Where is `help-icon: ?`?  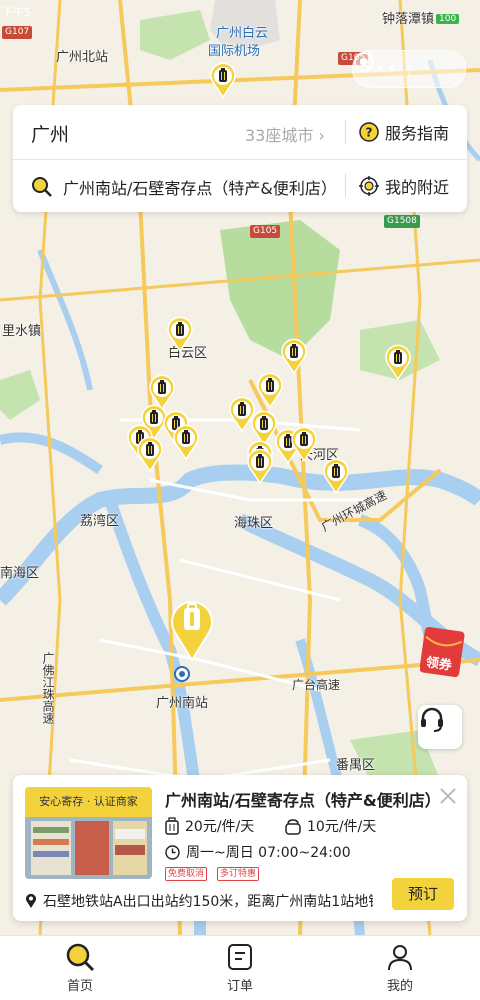
help-icon: ? is located at coordinates (369, 132).